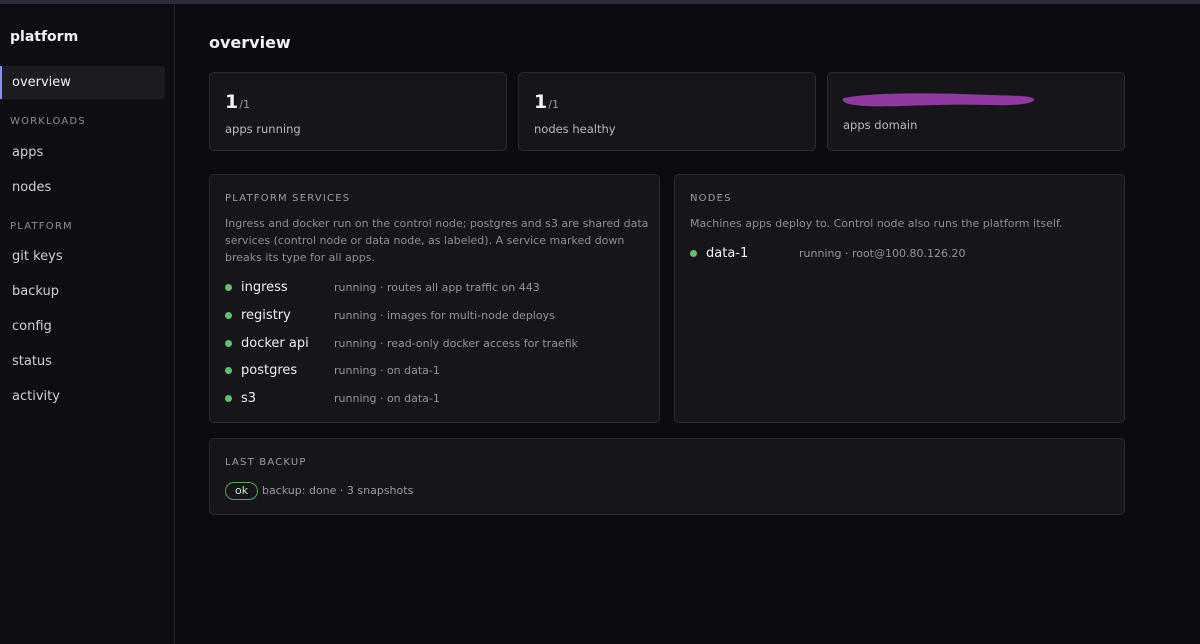 The height and width of the screenshot is (644, 1200). Describe the element at coordinates (938, 100) in the screenshot. I see `redacted-domain` at that location.